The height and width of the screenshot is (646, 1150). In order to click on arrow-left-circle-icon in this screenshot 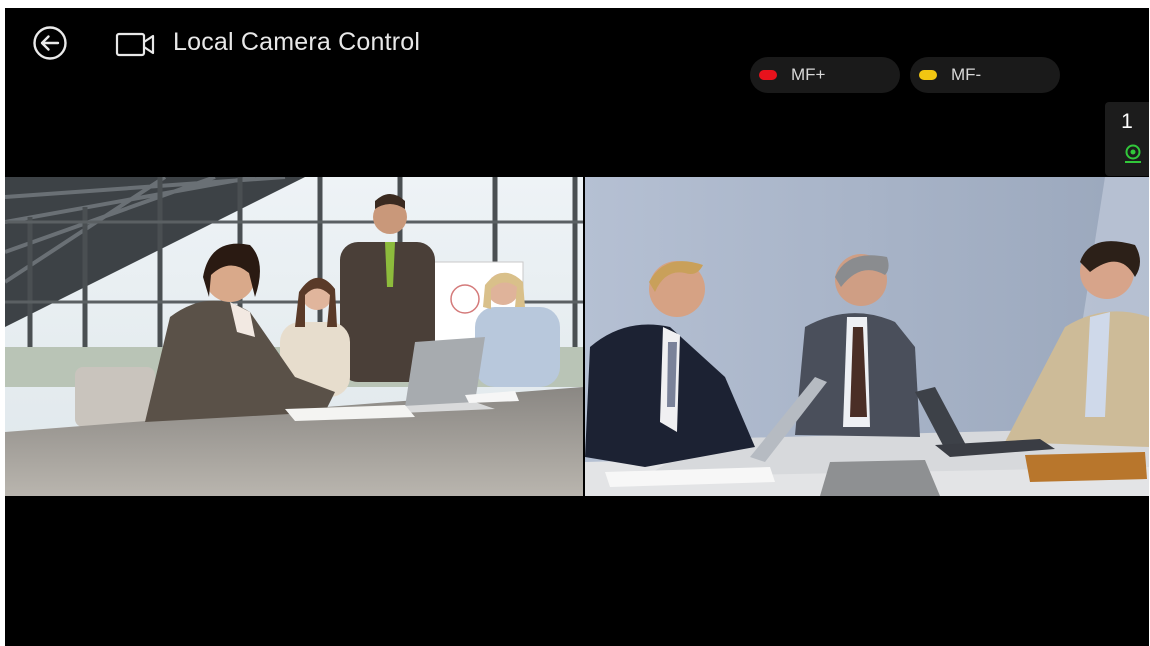, I will do `click(50, 43)`.